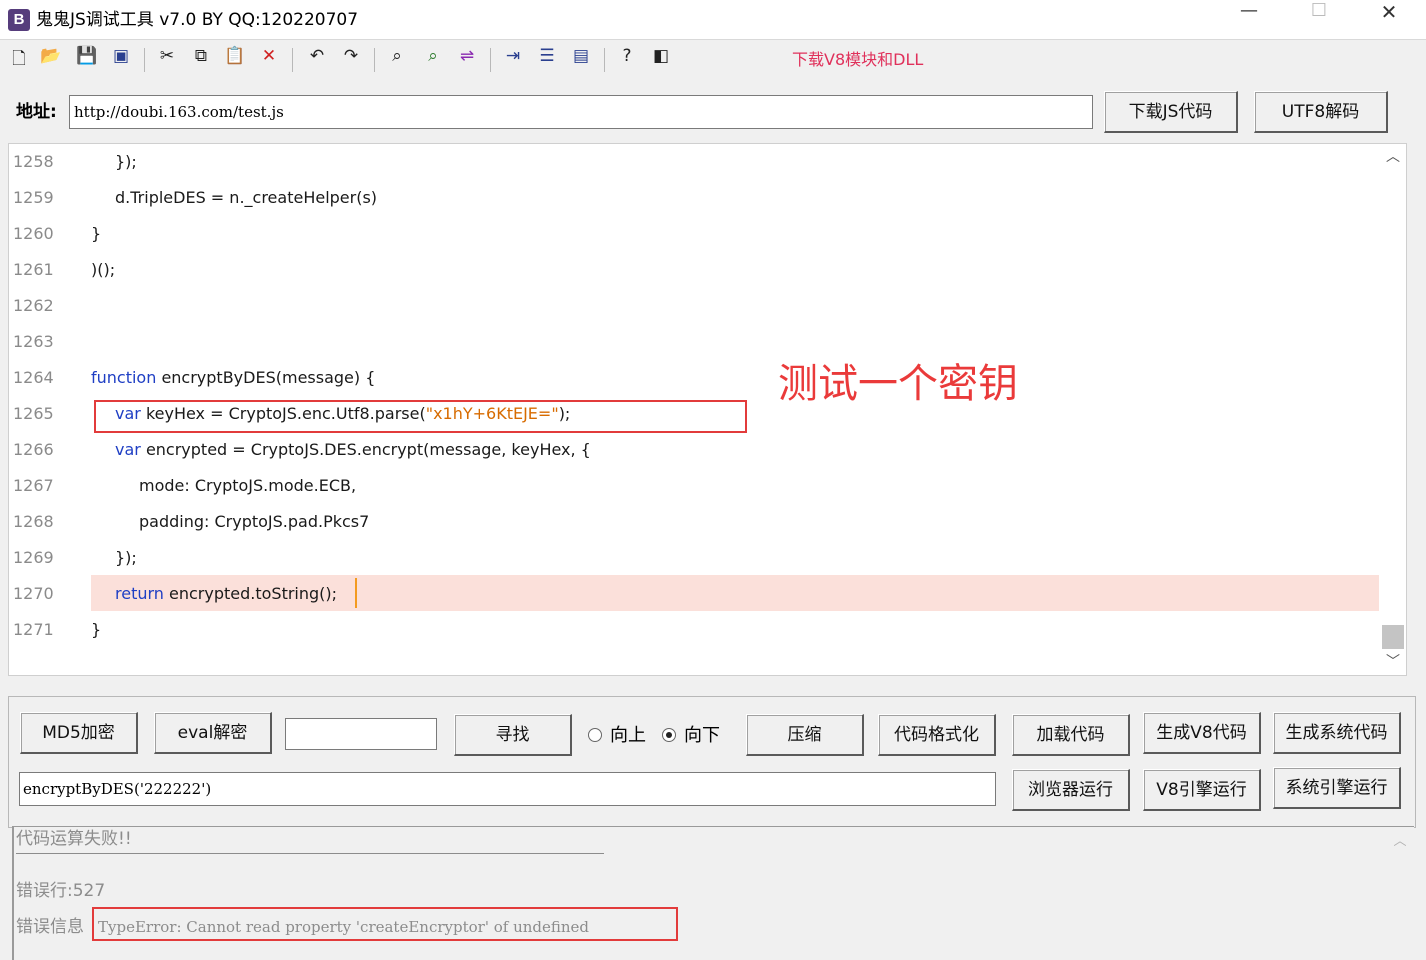 The height and width of the screenshot is (960, 1426). Describe the element at coordinates (1392, 157) in the screenshot. I see `scroll-up-icon: ︿` at that location.